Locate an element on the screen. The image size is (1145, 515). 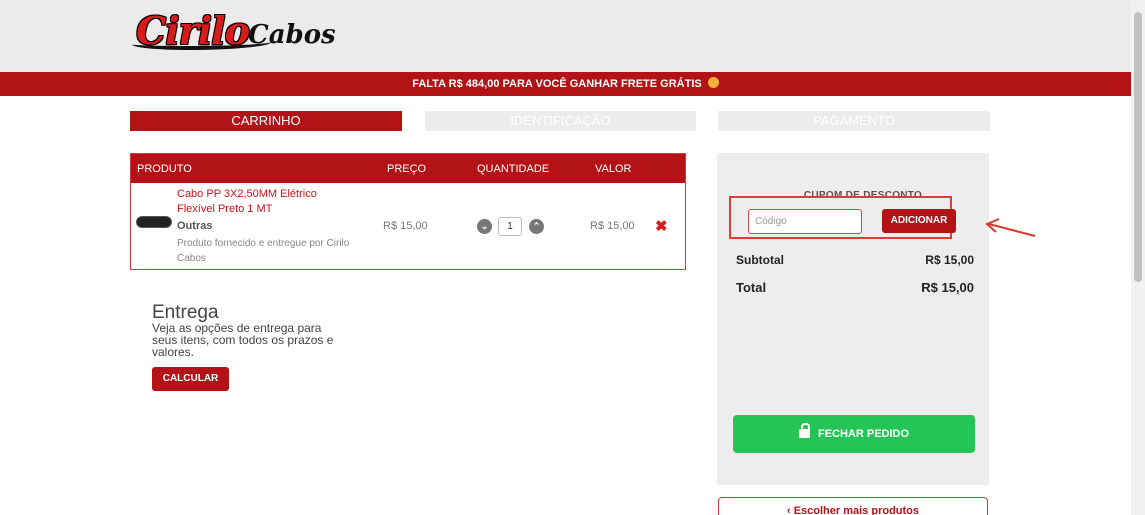
column-valor: VALOR is located at coordinates (613, 169).